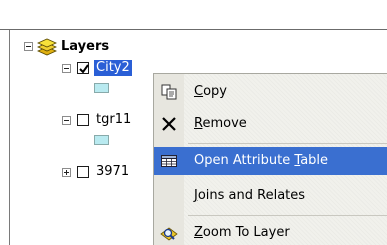  Describe the element at coordinates (66, 172) in the screenshot. I see `layer-3971-expand-toggle` at that location.